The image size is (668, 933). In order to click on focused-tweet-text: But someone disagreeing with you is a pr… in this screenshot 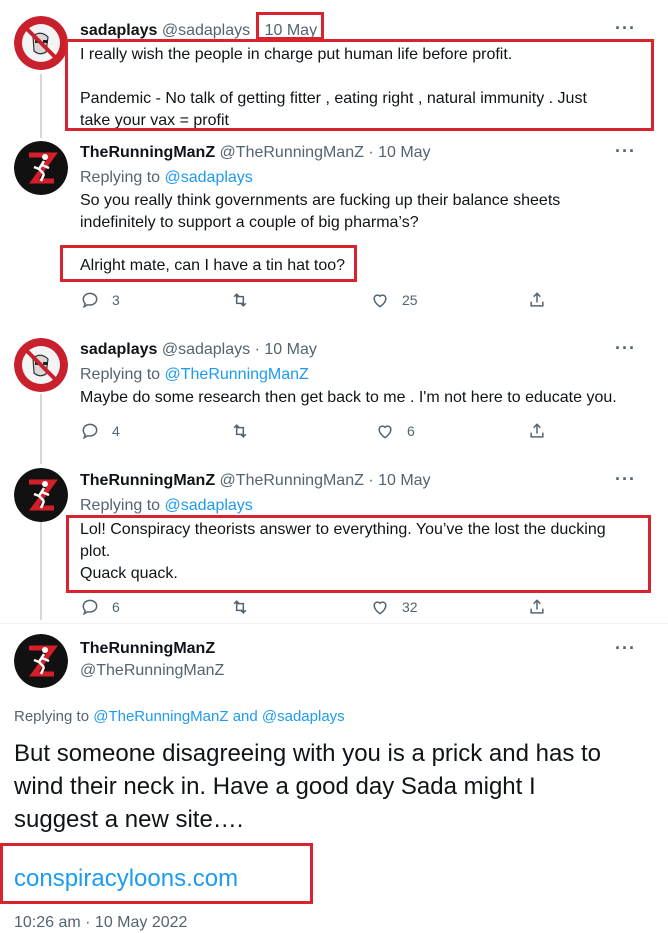, I will do `click(307, 786)`.